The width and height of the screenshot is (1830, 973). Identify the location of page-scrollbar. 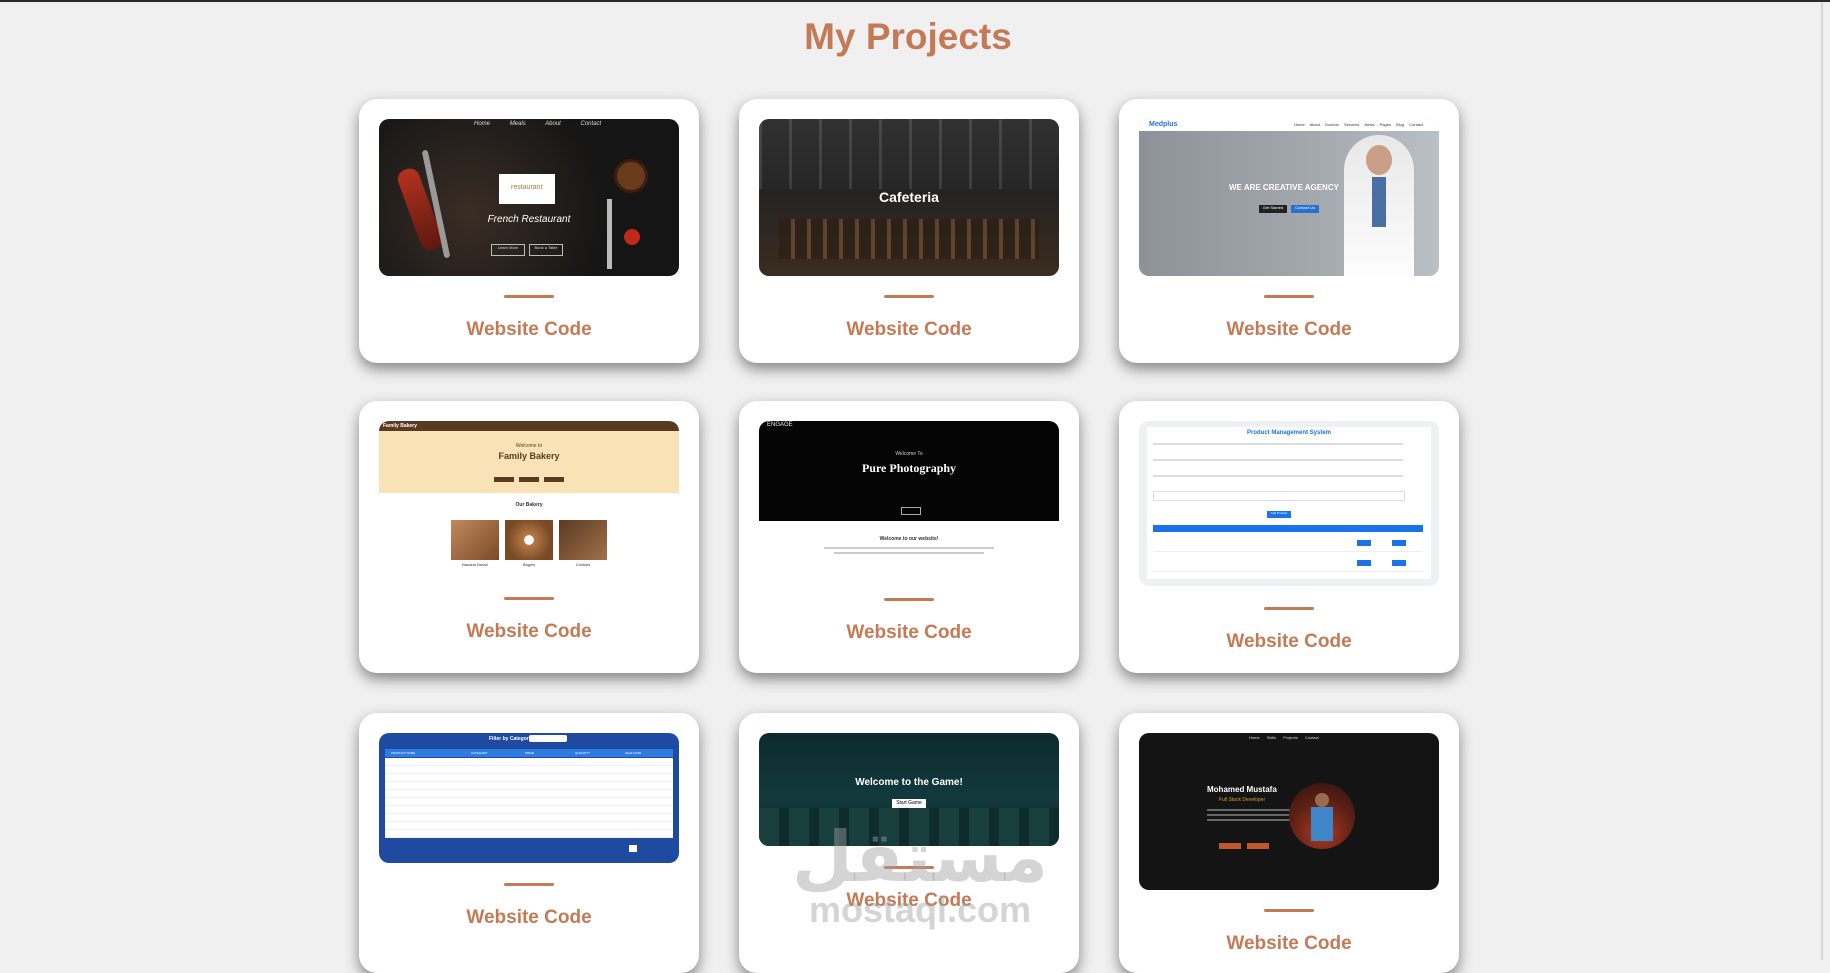
(1823, 481).